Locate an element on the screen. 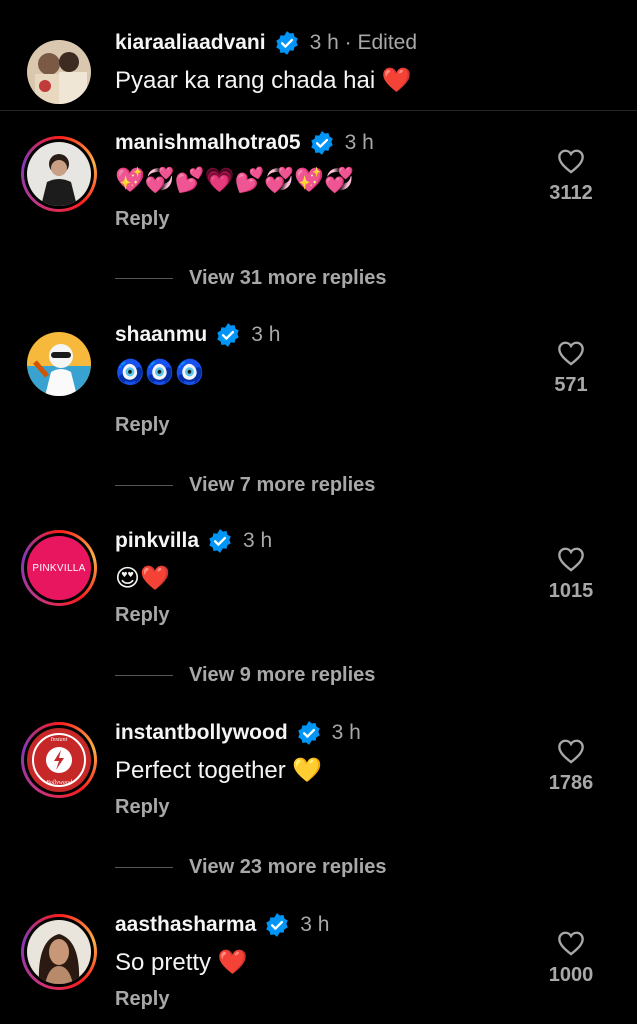  avatar-aasthasharma is located at coordinates (59, 952).